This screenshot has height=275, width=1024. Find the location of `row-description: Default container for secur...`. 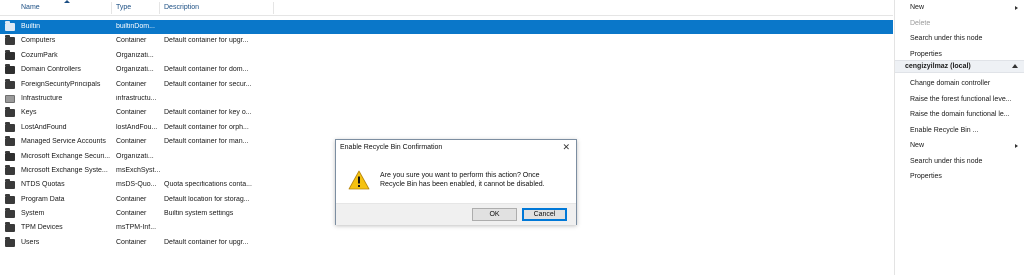

row-description: Default container for secur... is located at coordinates (208, 84).